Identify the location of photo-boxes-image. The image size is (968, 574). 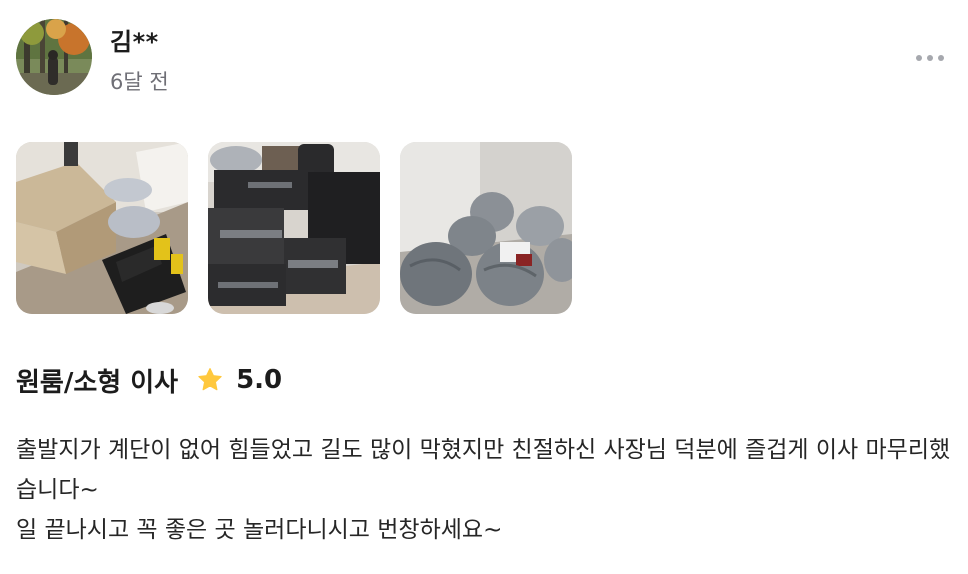
(102, 228).